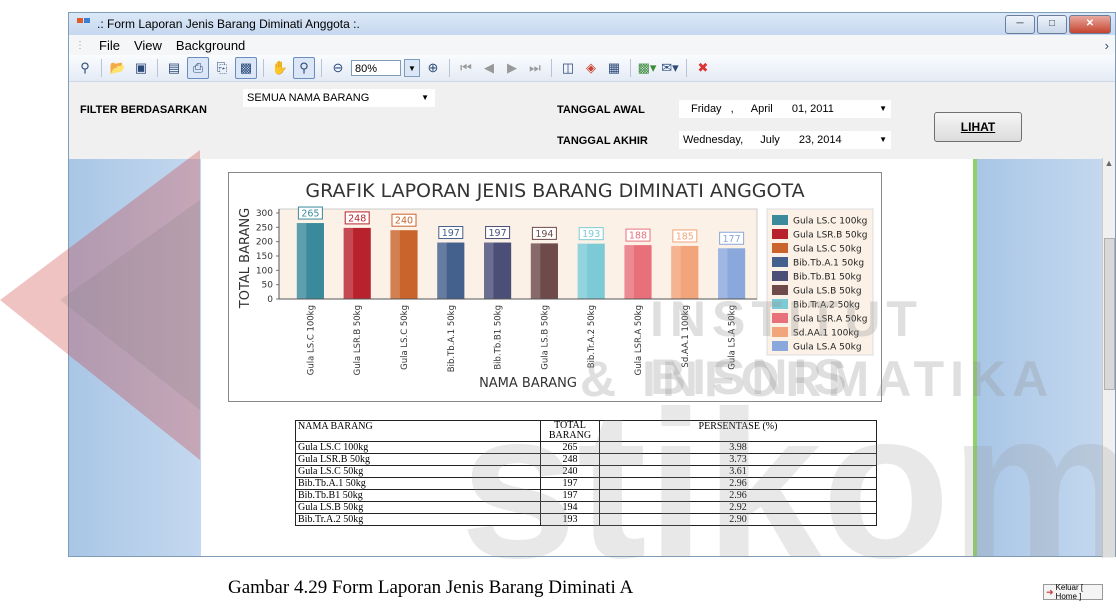  Describe the element at coordinates (827, 292) in the screenshot. I see `legend-entry: Gula LS.B 50kg` at that location.